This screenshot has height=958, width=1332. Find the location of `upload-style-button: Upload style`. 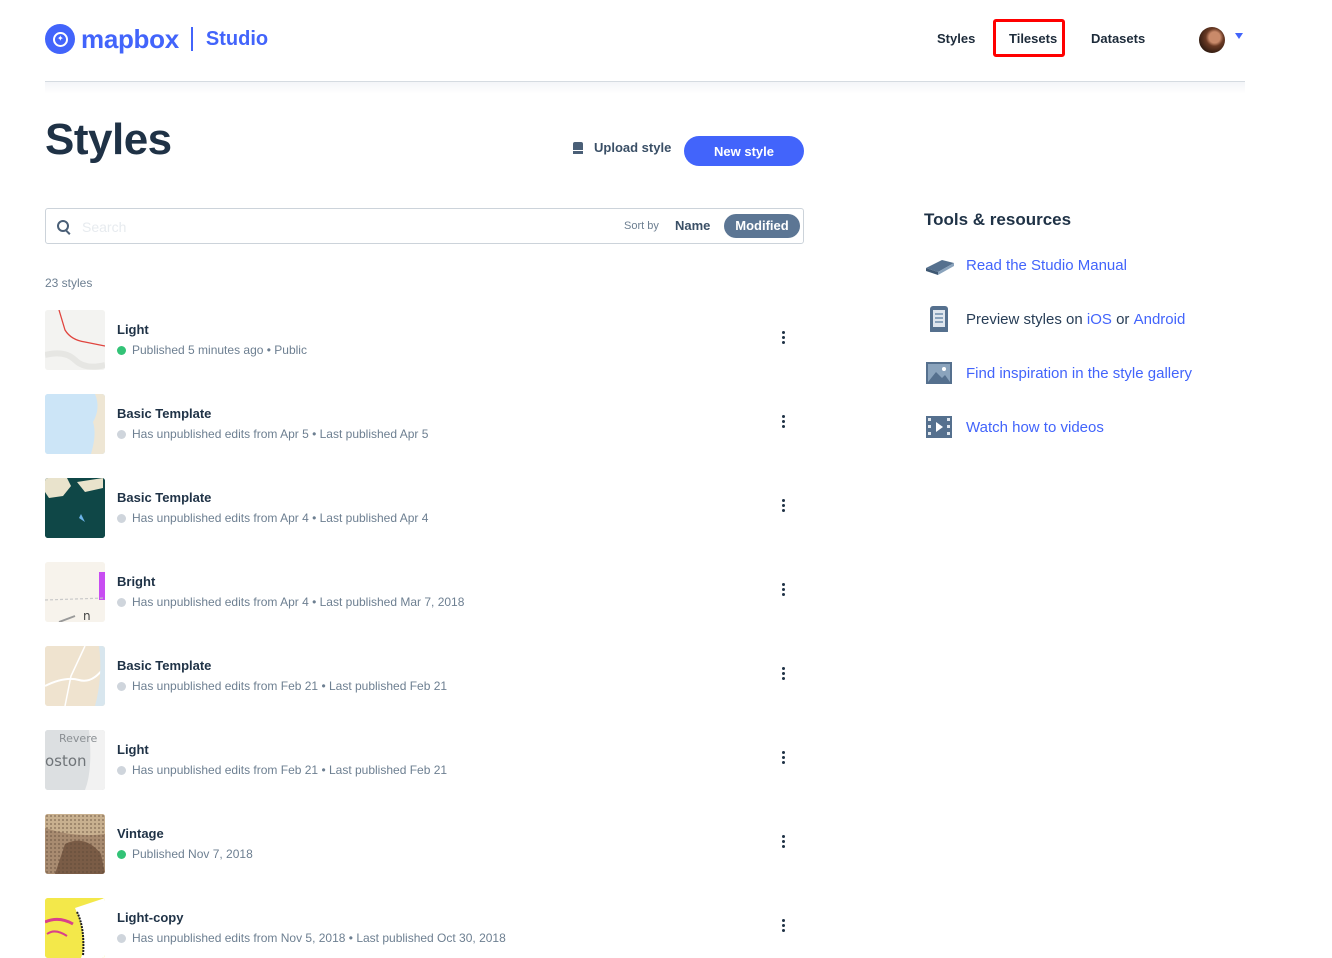

upload-style-button: Upload style is located at coordinates (622, 147).